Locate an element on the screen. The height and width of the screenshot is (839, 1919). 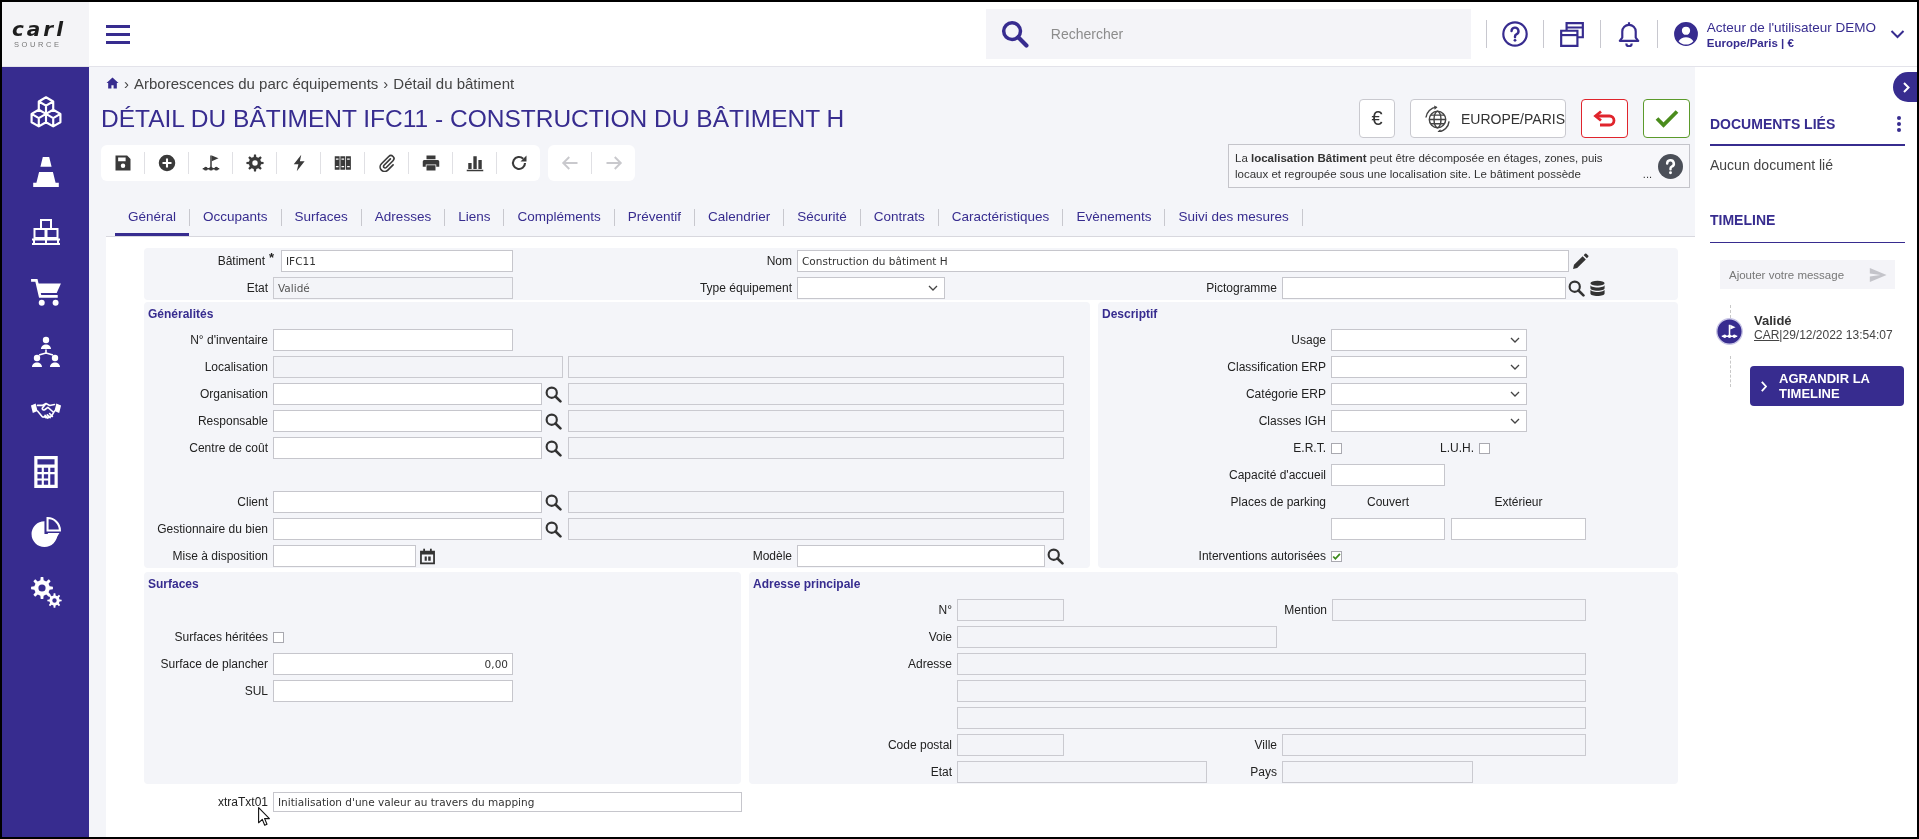
undo-arrow-icon is located at coordinates (1604, 118).